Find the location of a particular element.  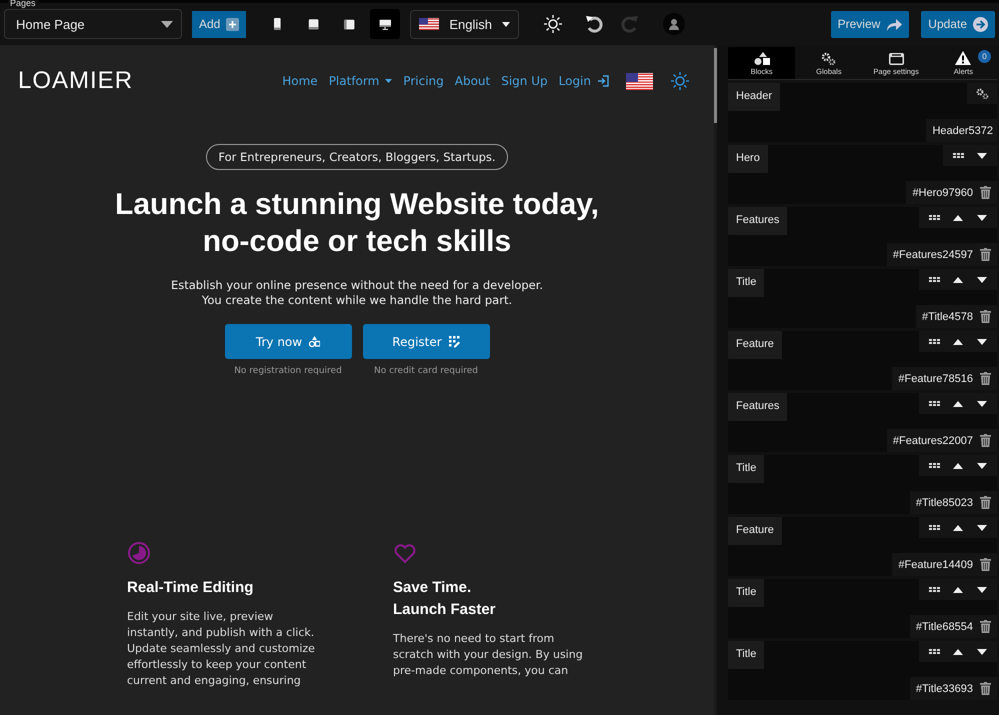

device-button is located at coordinates (385, 24).